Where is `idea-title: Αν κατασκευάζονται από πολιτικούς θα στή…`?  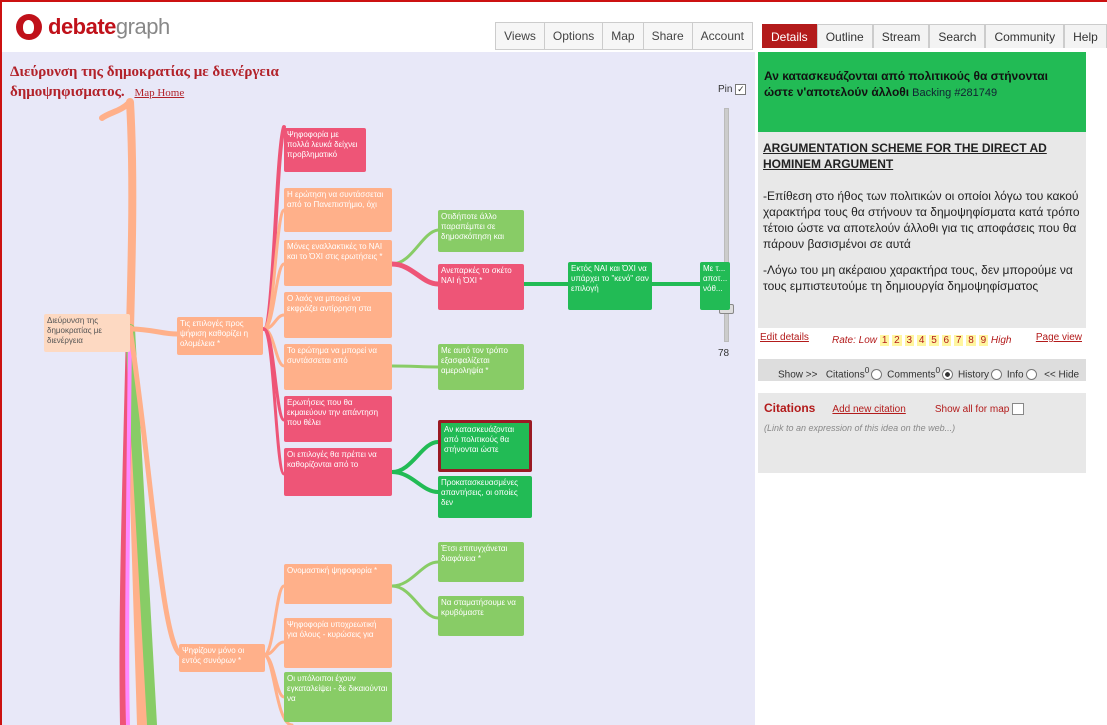 idea-title: Αν κατασκευάζονται από πολιτικούς θα στή… is located at coordinates (906, 84).